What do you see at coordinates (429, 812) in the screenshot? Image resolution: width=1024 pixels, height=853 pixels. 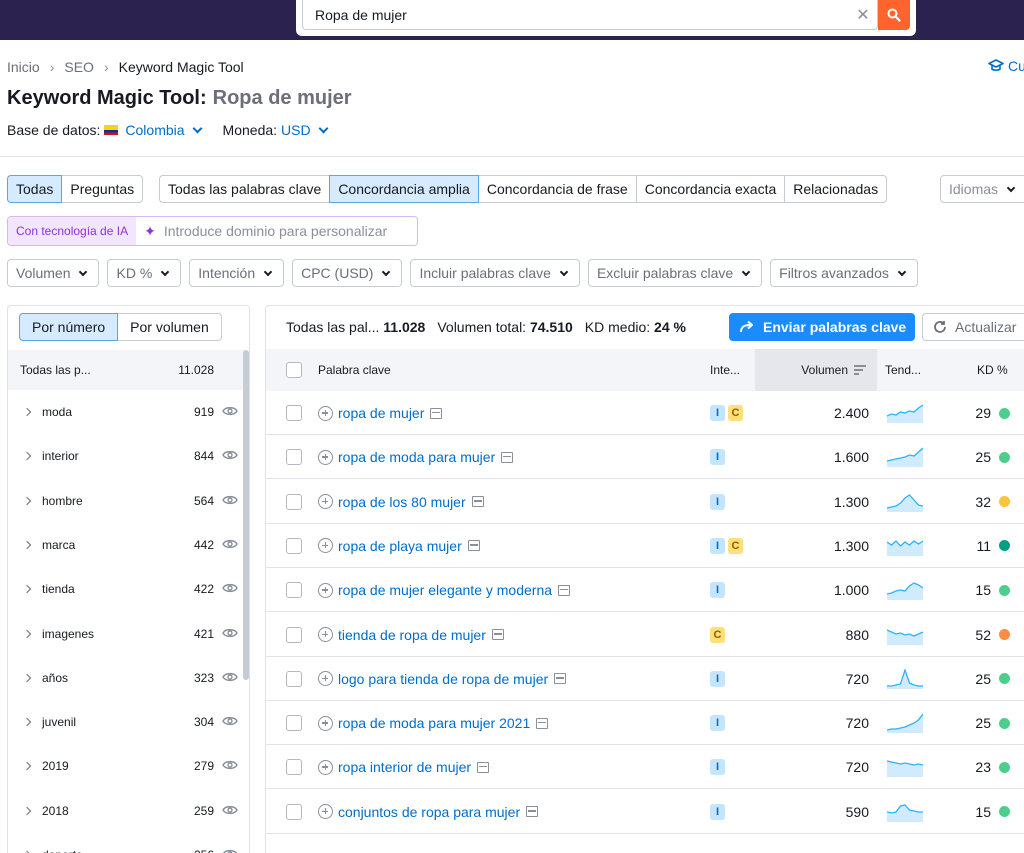 I see `keyword-link: conjuntos de ropa para mujer` at bounding box center [429, 812].